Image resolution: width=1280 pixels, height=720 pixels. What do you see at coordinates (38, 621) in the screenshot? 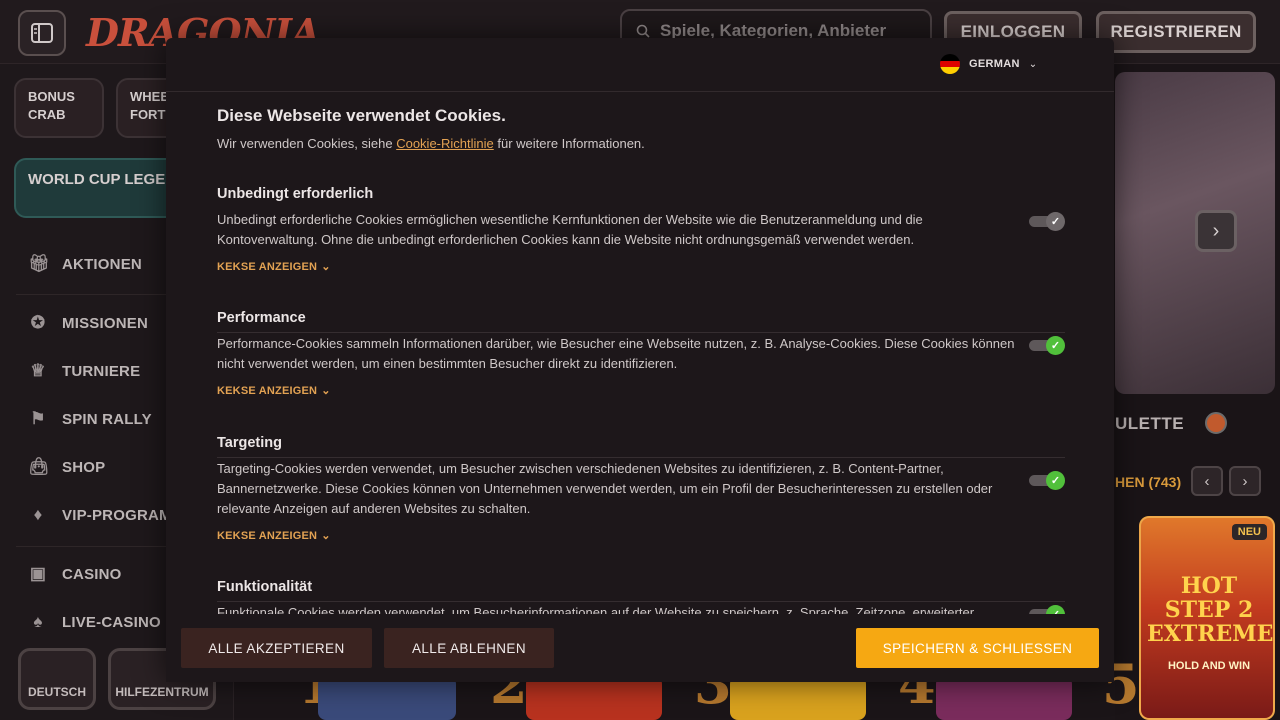
I see `cards-icon: ♠` at bounding box center [38, 621].